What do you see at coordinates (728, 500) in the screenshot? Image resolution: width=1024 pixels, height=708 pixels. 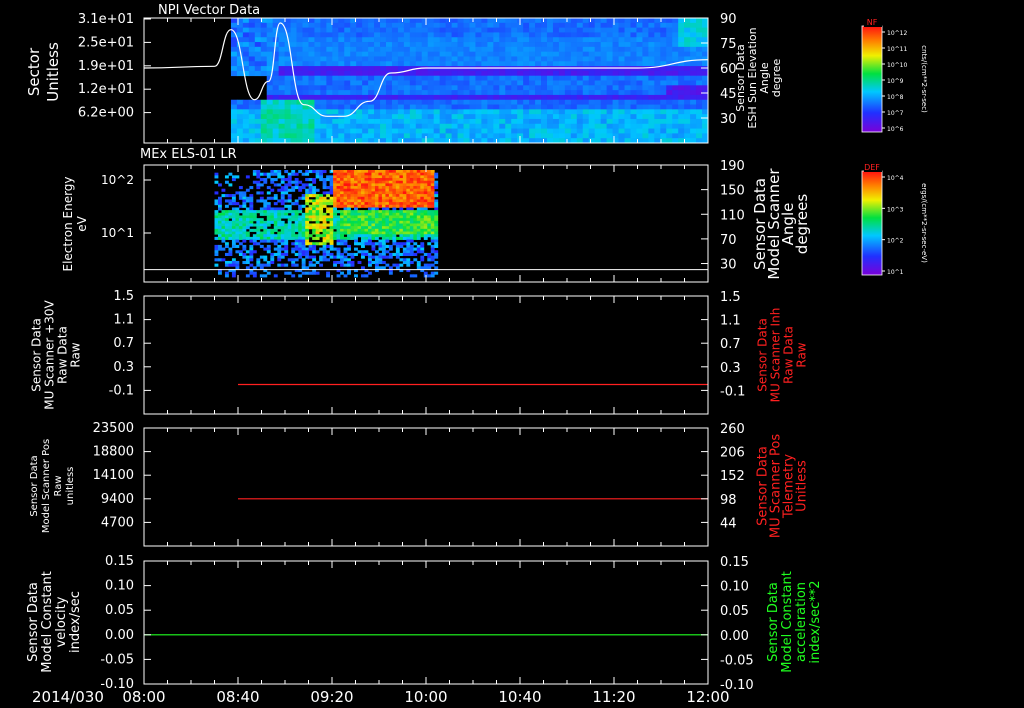 I see `y-tick-label-right: 98` at bounding box center [728, 500].